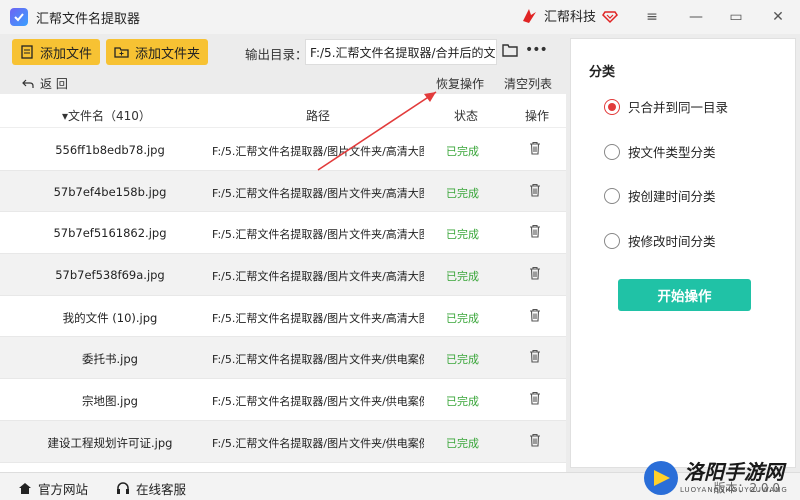 The width and height of the screenshot is (800, 500). Describe the element at coordinates (66, 54) in the screenshot. I see `add-file-label: 添加文件` at that location.